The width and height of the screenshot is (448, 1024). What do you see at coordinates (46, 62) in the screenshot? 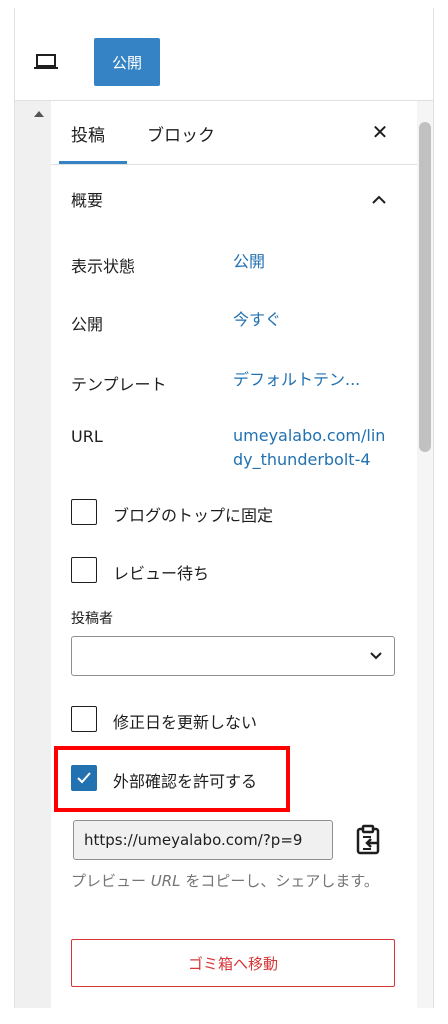
I see `laptop-icon` at bounding box center [46, 62].